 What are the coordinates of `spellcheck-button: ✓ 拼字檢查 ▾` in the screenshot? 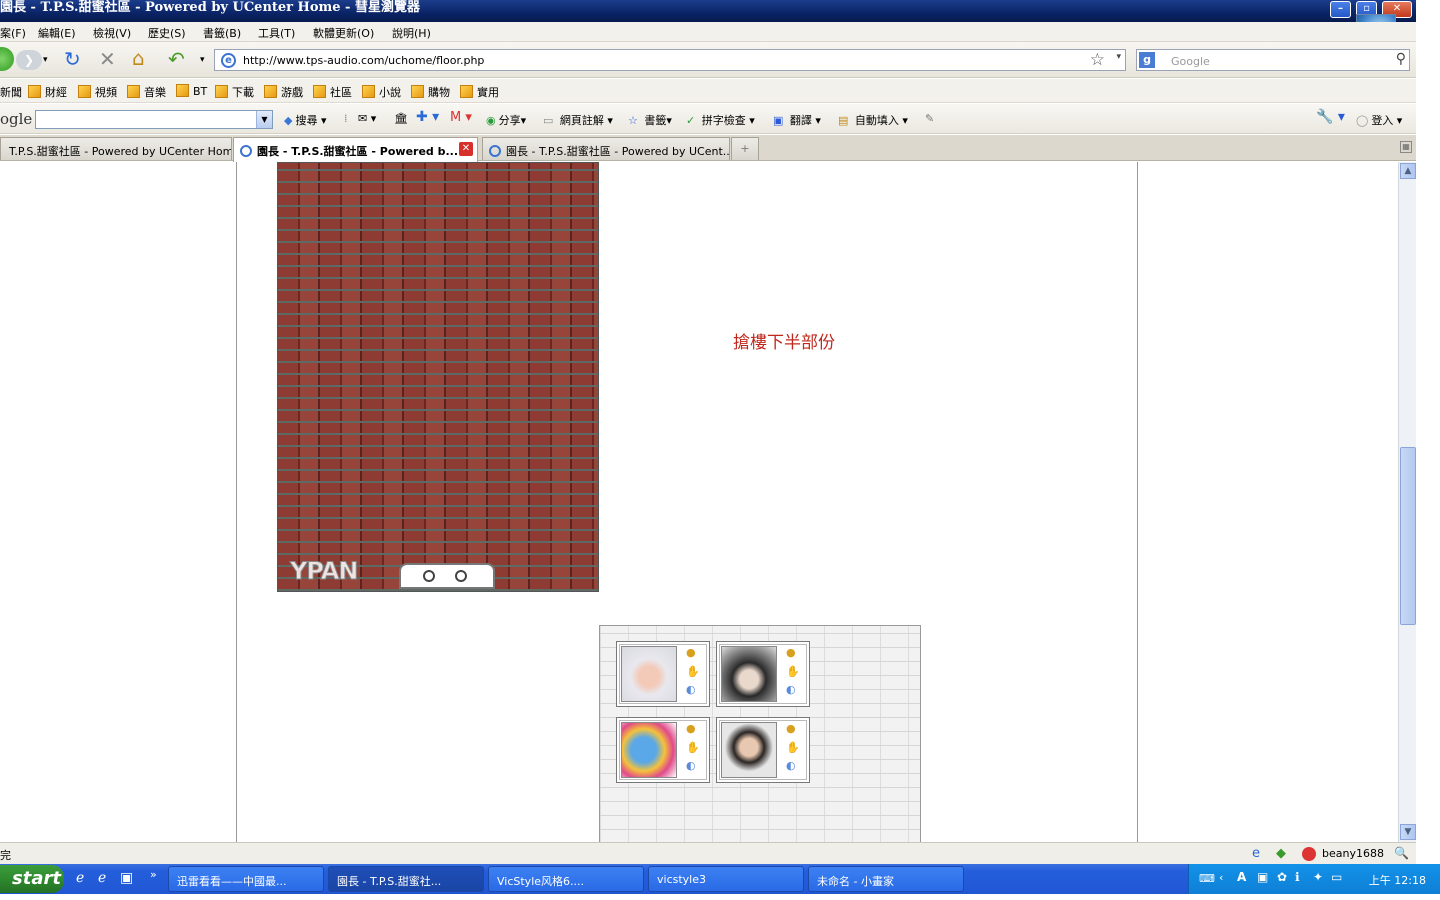 It's located at (720, 120).